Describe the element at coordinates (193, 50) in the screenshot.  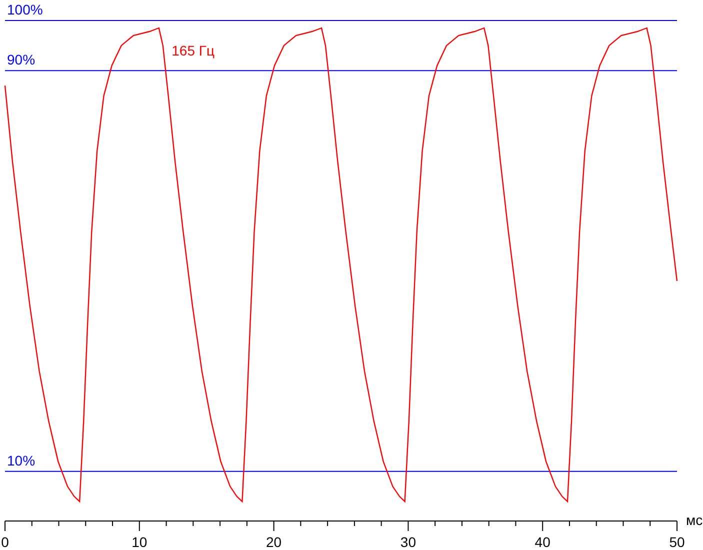
I see `series-label: 165 Гц` at that location.